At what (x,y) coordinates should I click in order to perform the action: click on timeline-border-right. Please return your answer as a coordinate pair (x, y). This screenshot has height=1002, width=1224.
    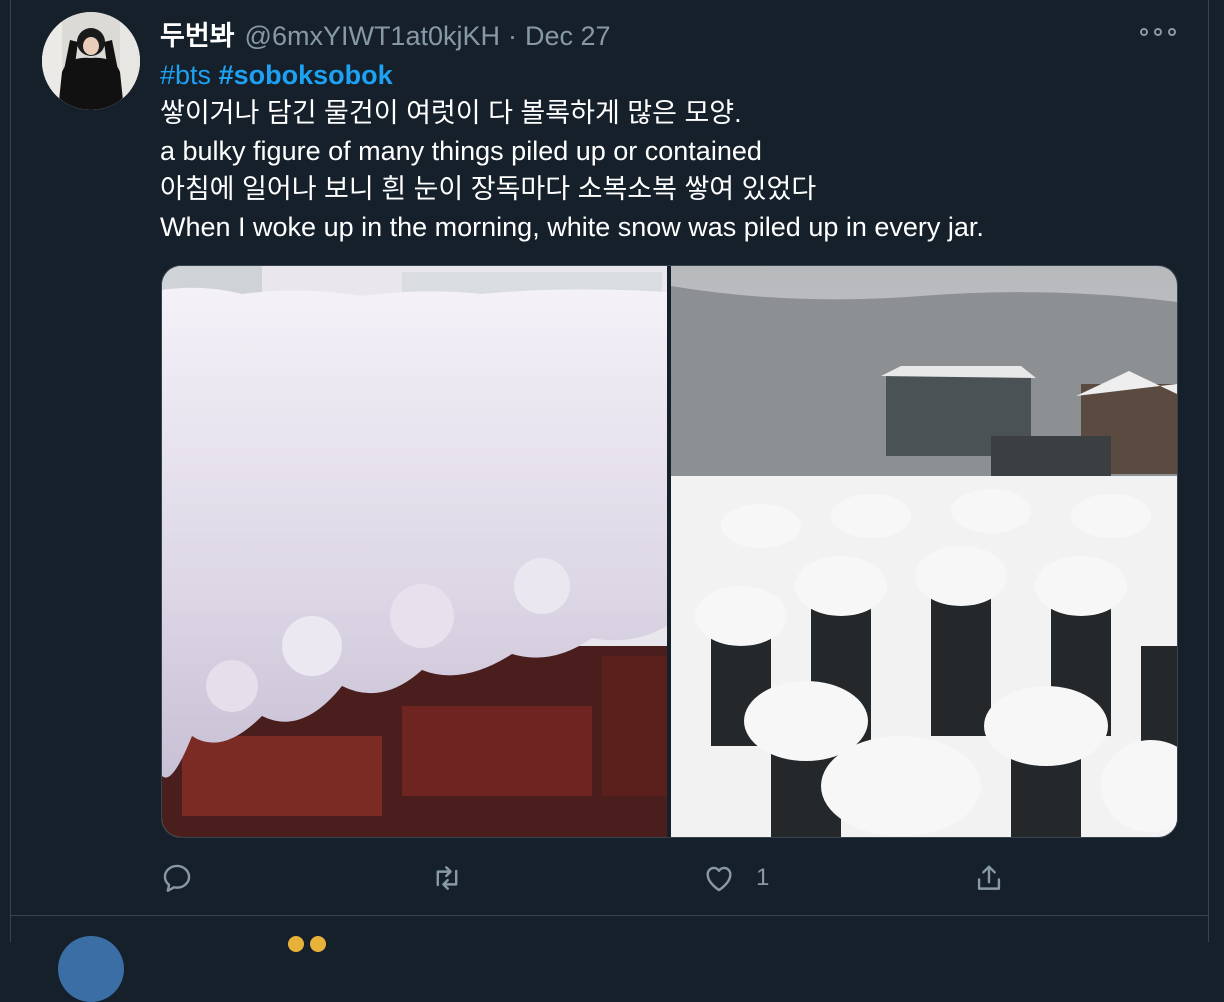
    Looking at the image, I should click on (1208, 471).